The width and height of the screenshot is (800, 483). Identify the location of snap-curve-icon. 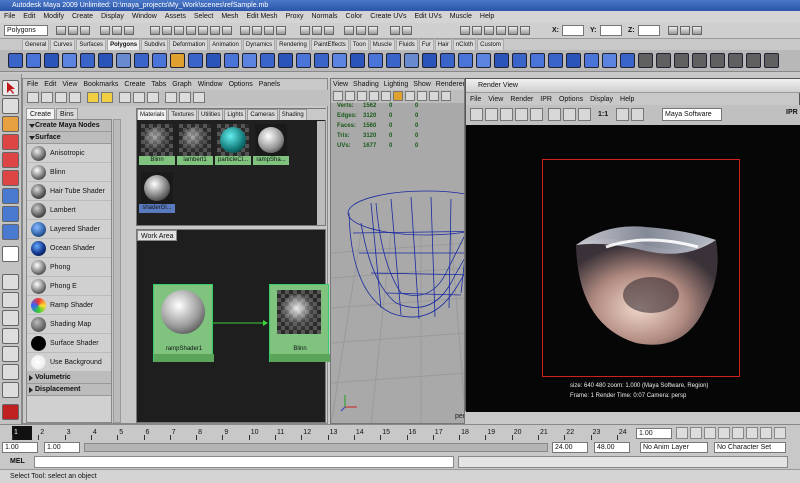
(257, 30).